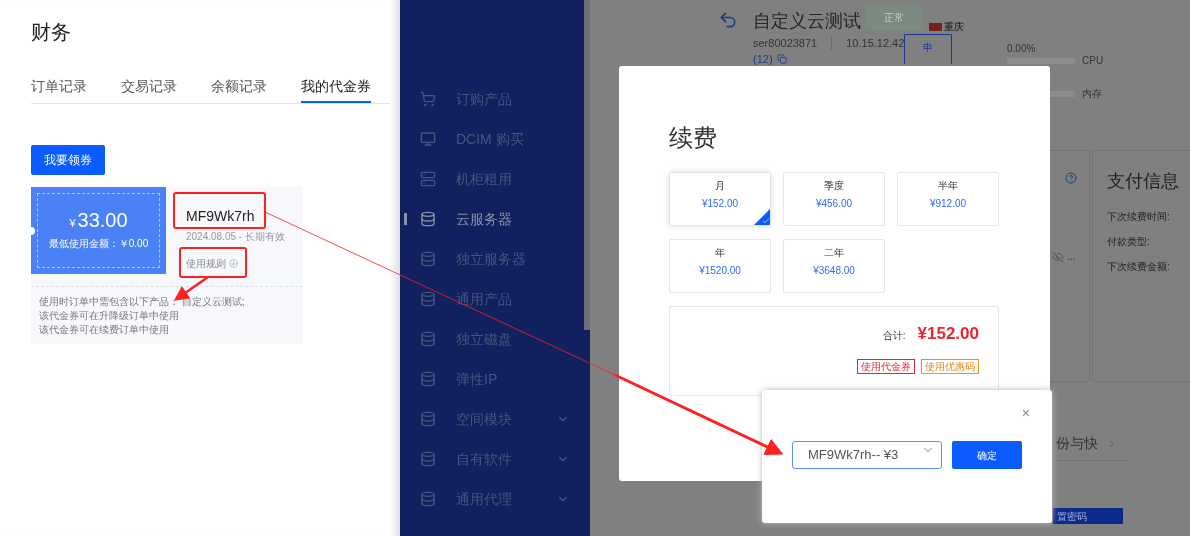 The height and width of the screenshot is (536, 1190). Describe the element at coordinates (948, 334) in the screenshot. I see `total-price: ¥152.00` at that location.